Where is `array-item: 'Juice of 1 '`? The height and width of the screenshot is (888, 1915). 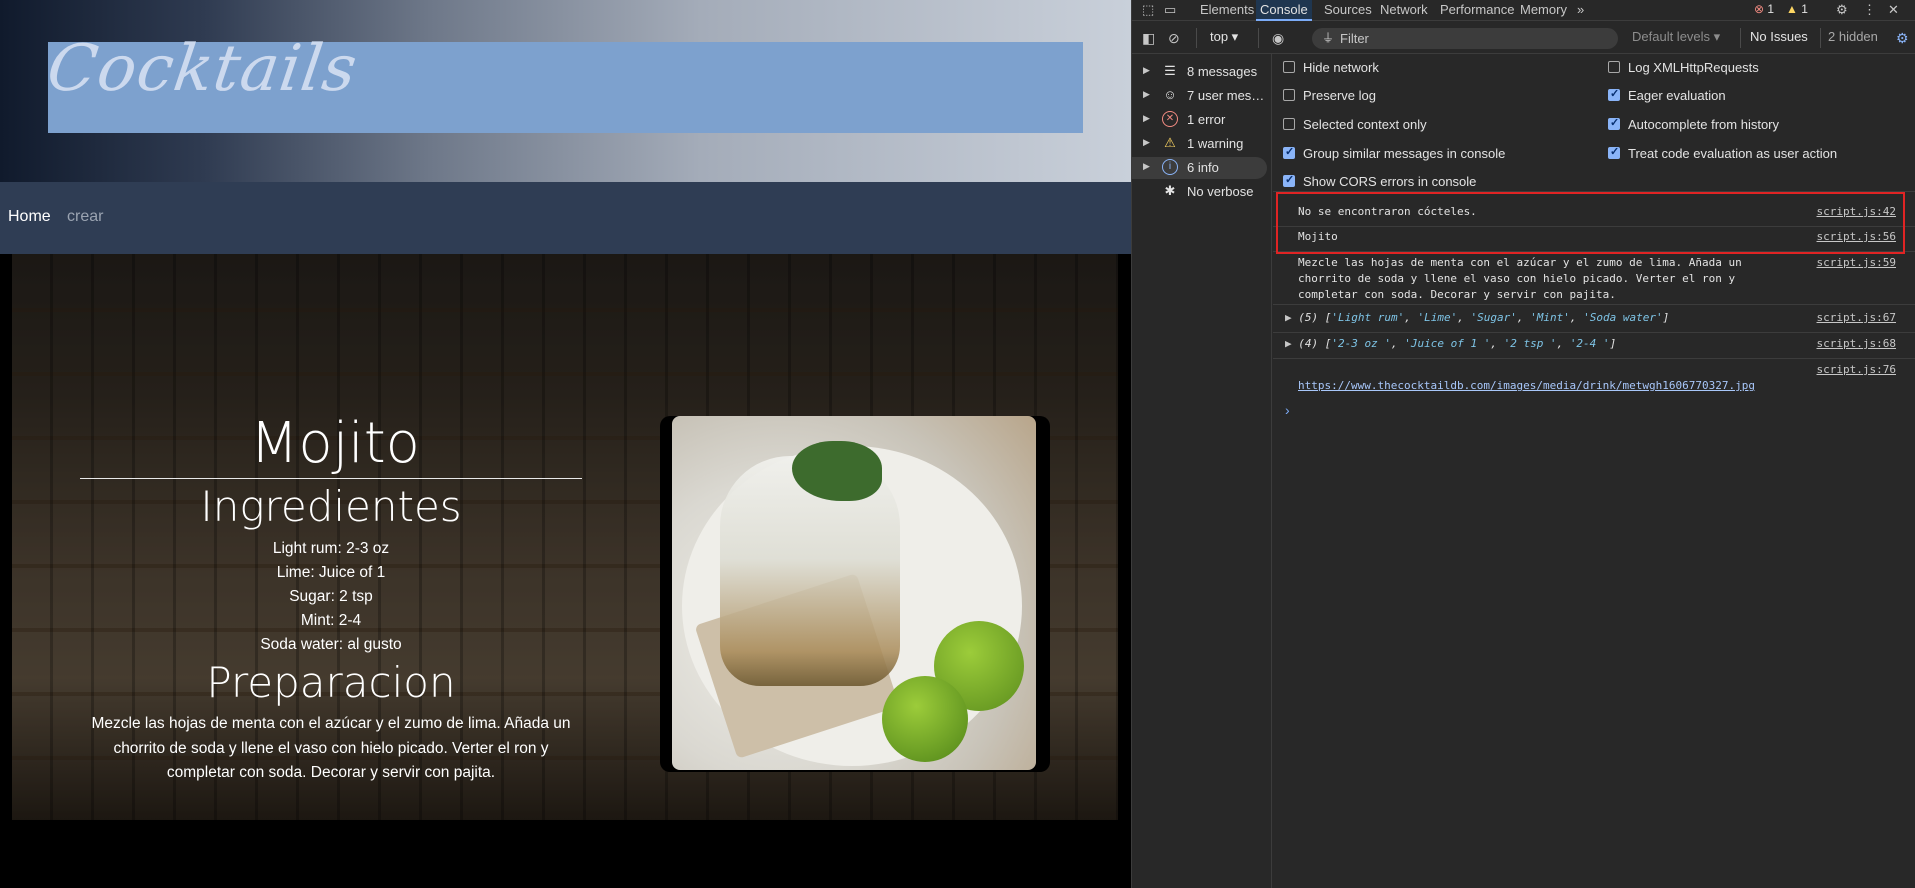 array-item: 'Juice of 1 ' is located at coordinates (1447, 343).